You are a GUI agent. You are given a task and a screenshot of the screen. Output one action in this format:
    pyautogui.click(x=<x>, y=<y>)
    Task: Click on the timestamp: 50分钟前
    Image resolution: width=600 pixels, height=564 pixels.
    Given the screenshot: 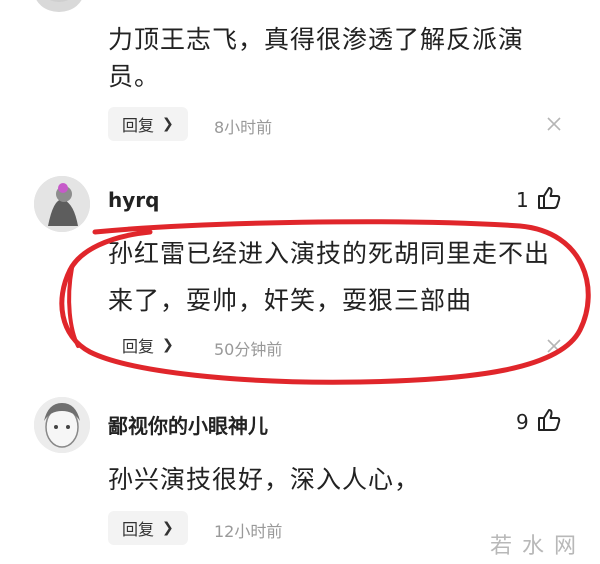 What is the action you would take?
    pyautogui.click(x=248, y=349)
    